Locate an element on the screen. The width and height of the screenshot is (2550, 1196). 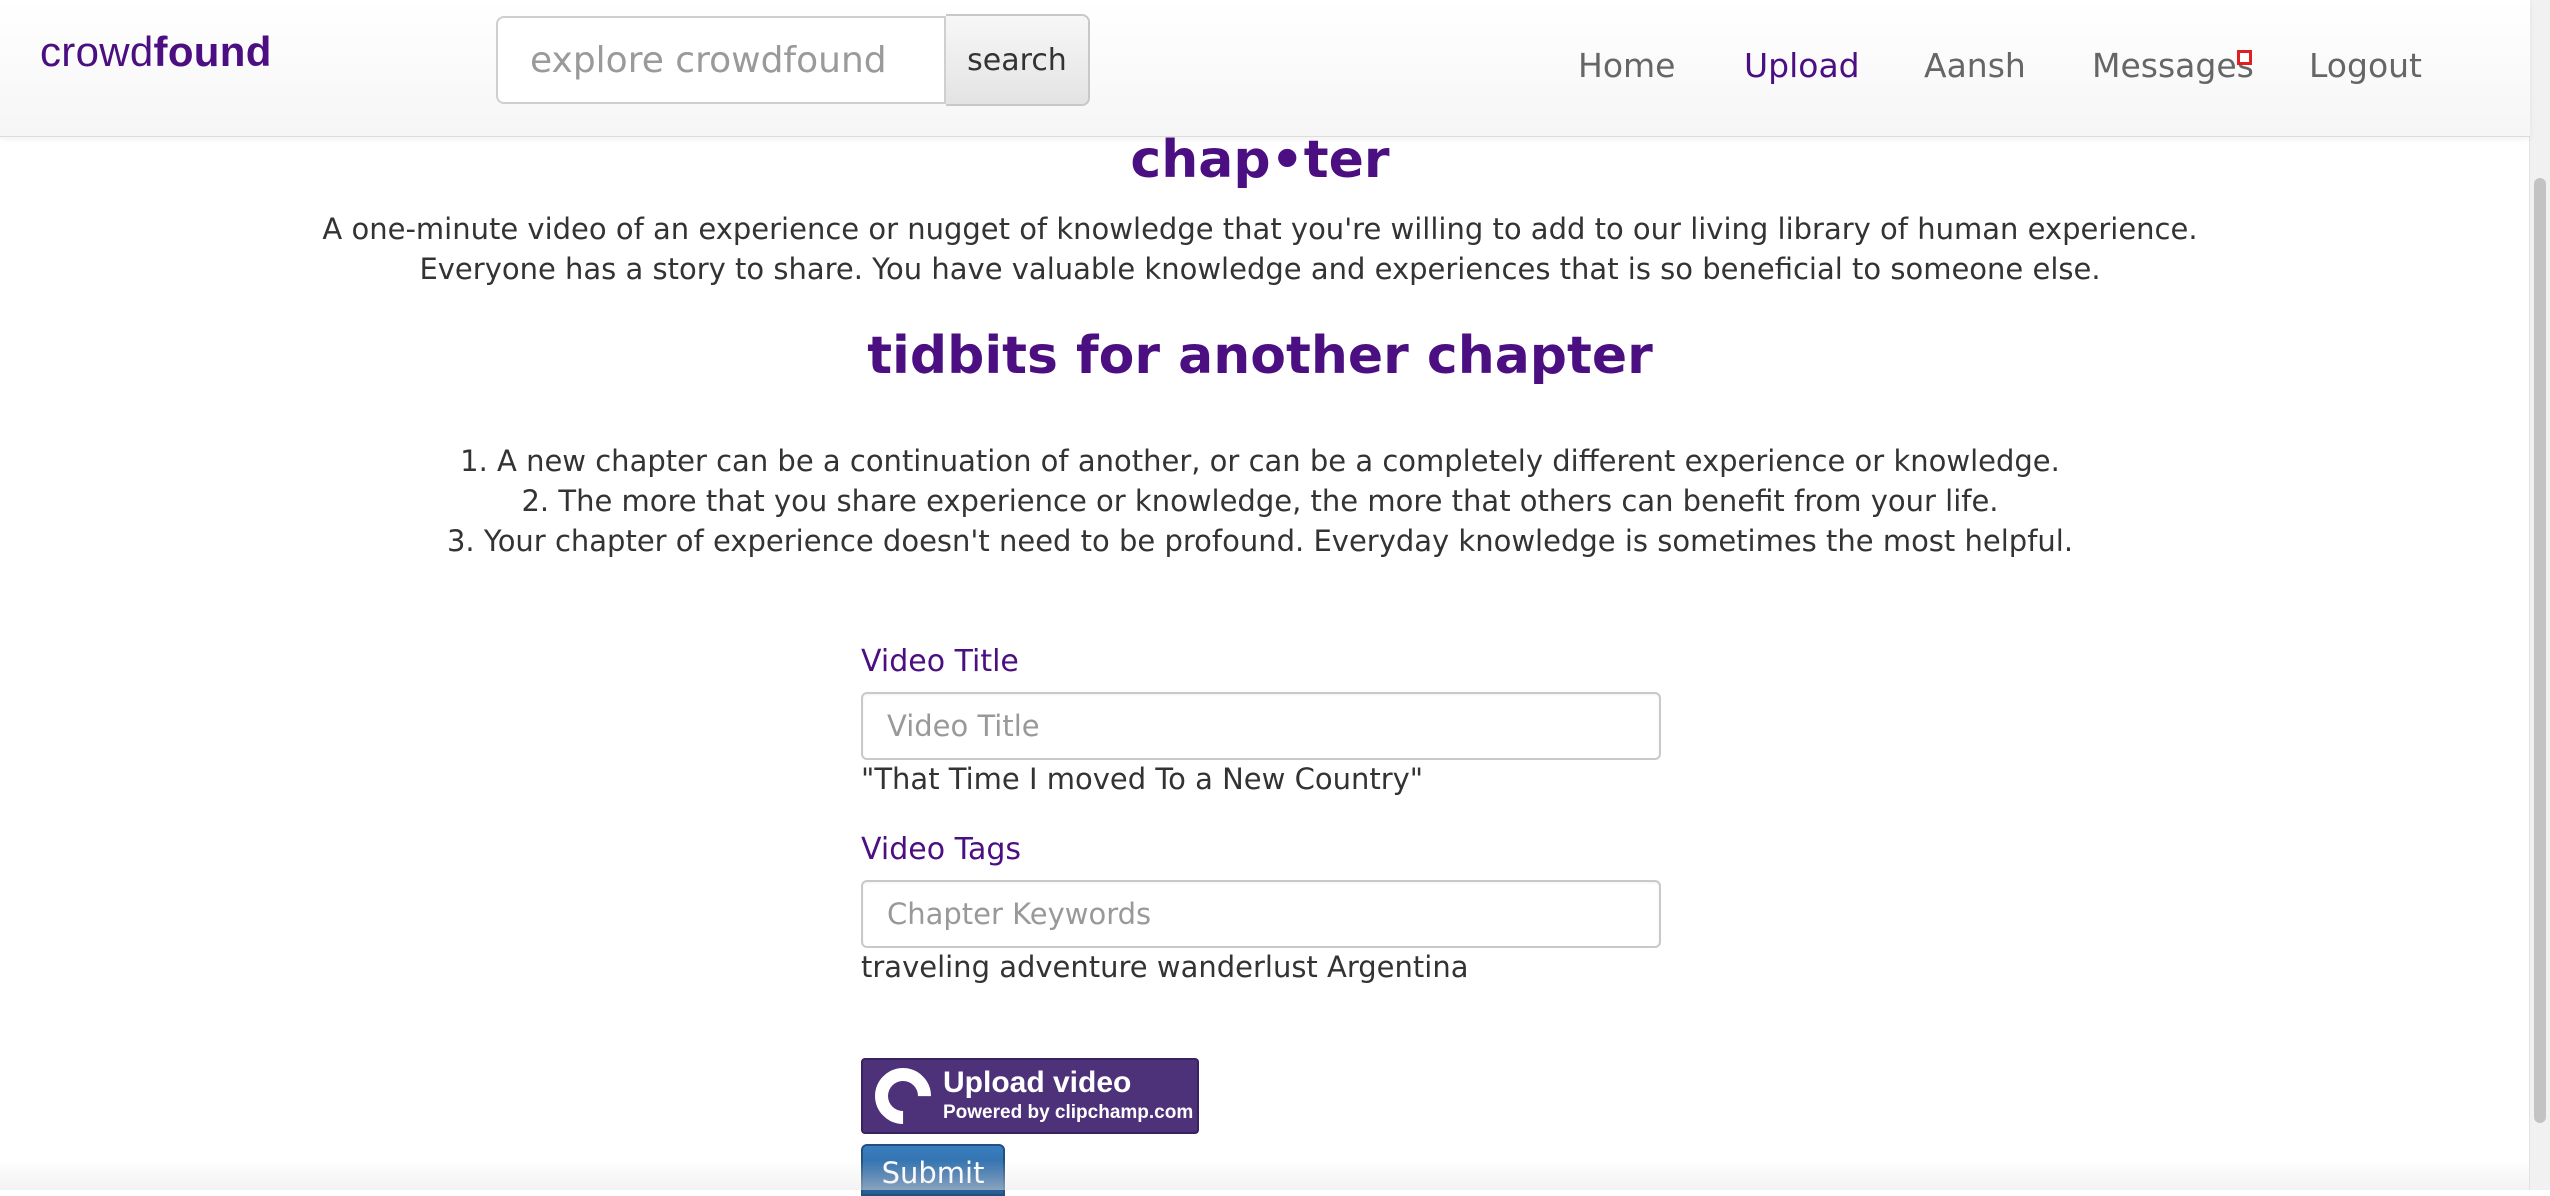
upload-video-label: Upload video is located at coordinates (1037, 1082).